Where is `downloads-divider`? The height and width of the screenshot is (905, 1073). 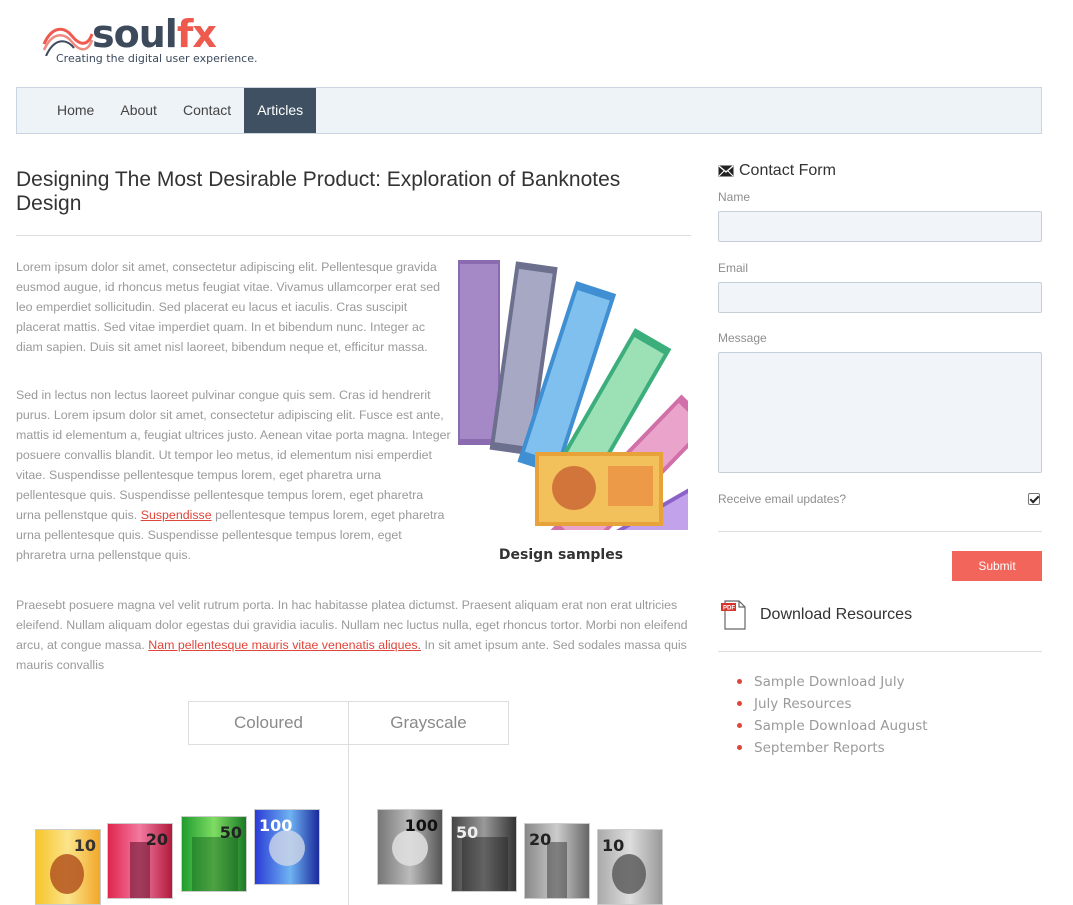
downloads-divider is located at coordinates (880, 651).